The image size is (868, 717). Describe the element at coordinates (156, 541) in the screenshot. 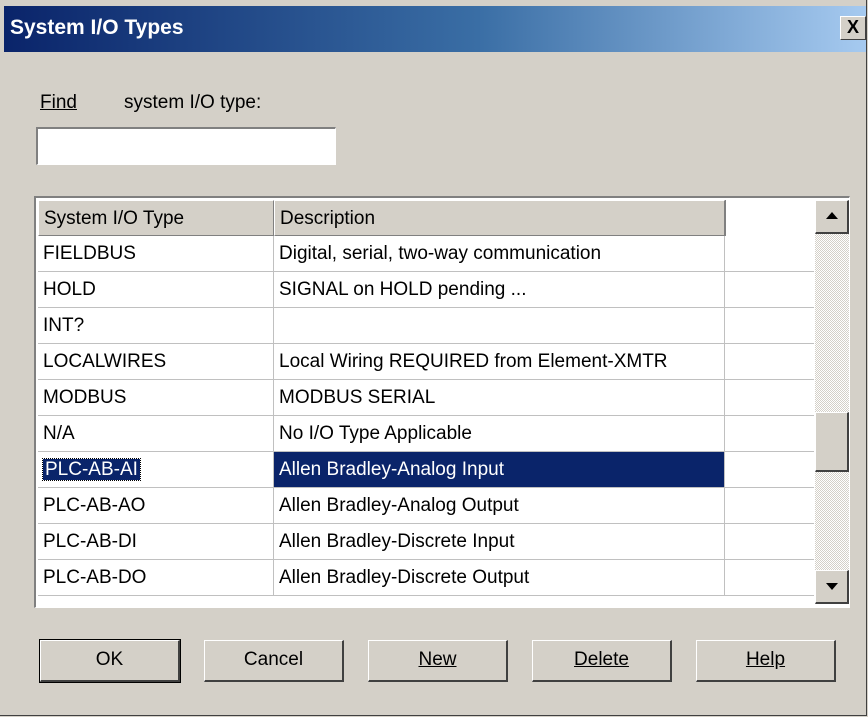

I see `cell-io-type: PLC-AB-DI` at that location.